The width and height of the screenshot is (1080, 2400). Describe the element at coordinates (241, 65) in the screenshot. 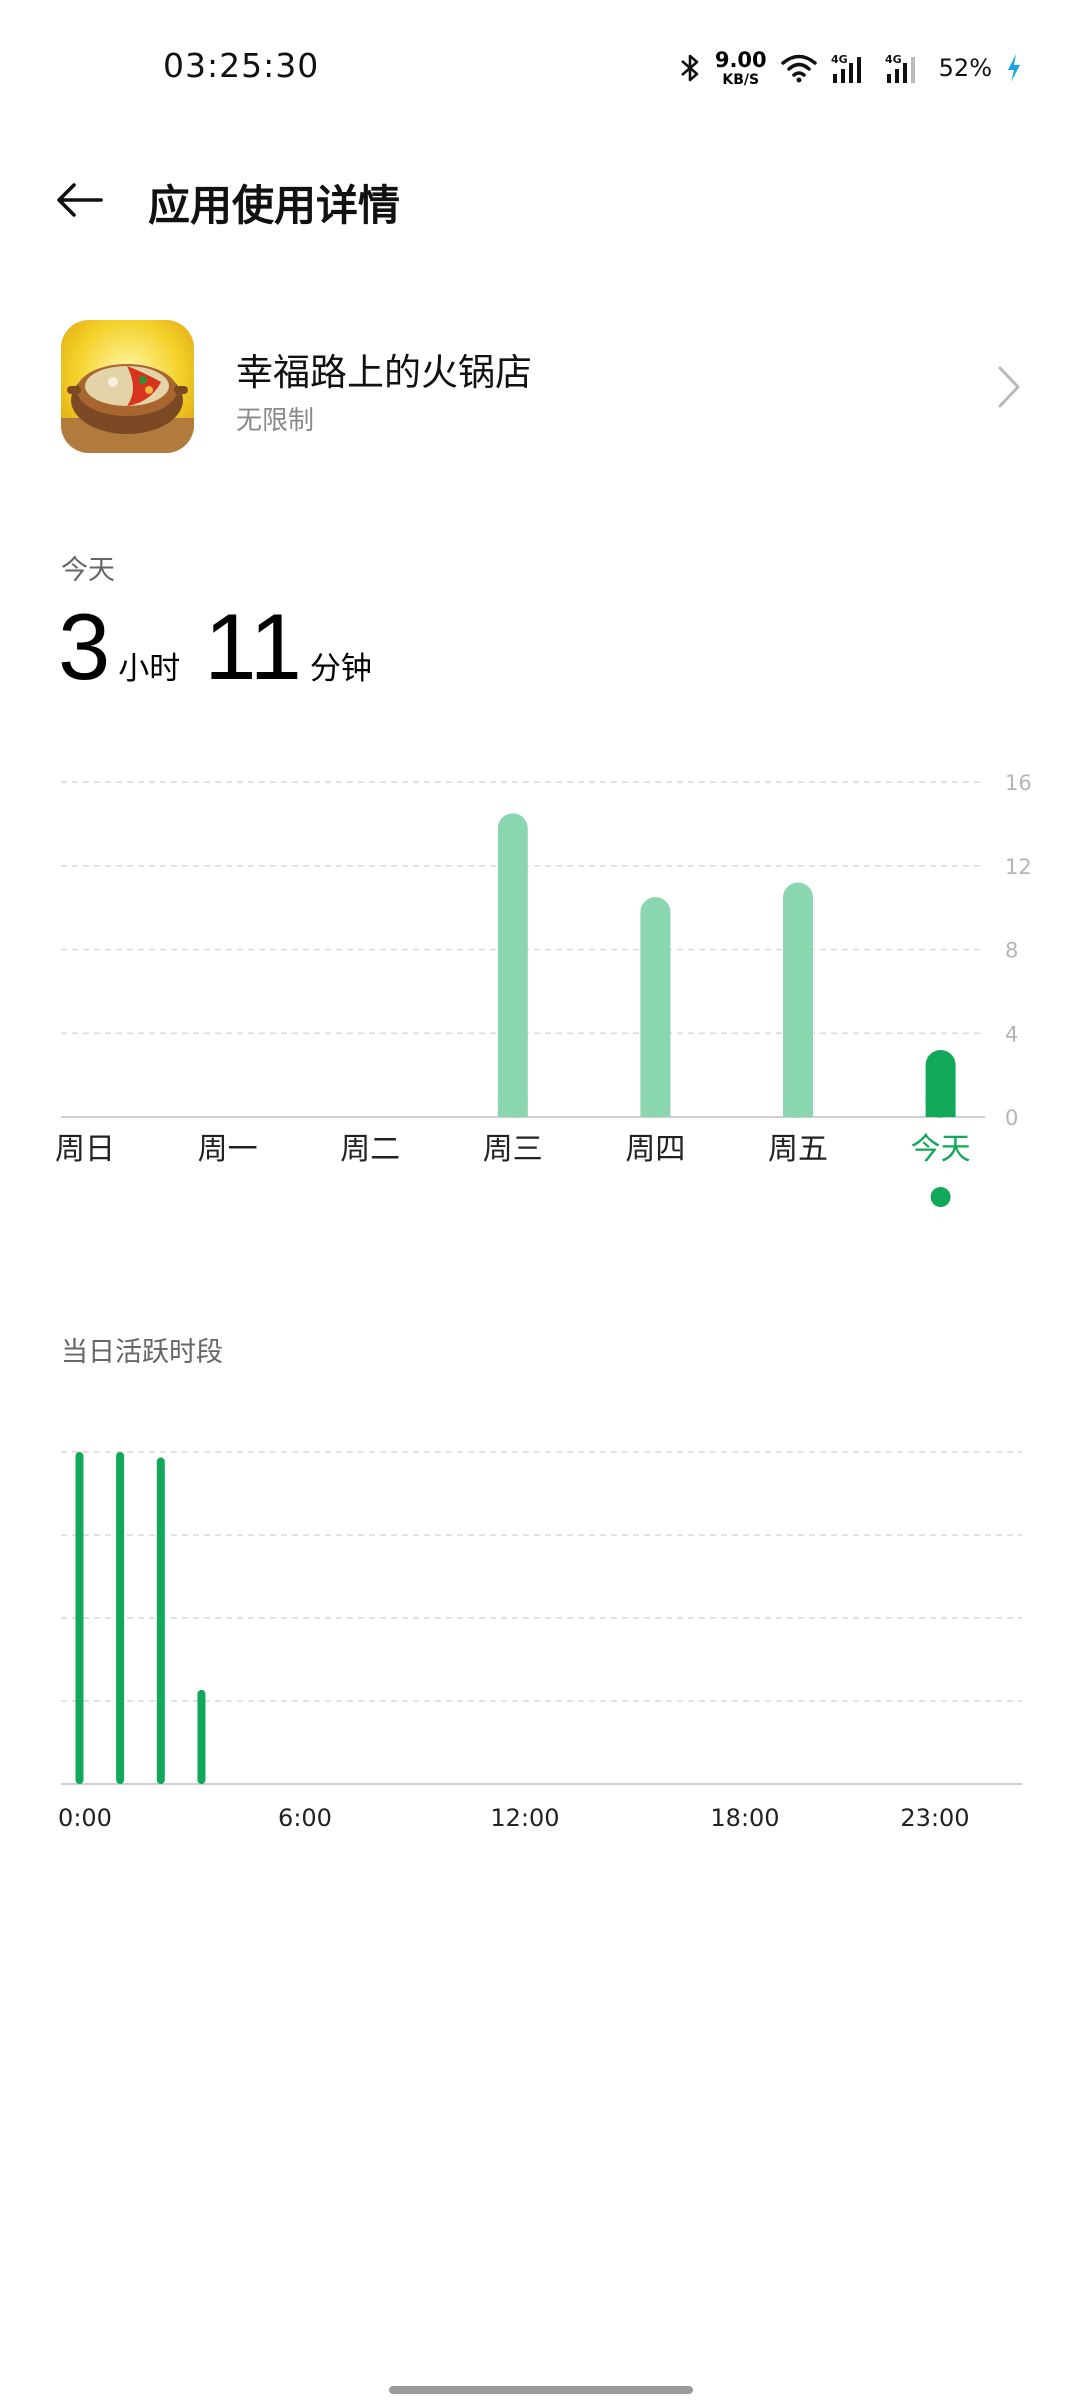

I see `status-time: 03:25:30` at that location.